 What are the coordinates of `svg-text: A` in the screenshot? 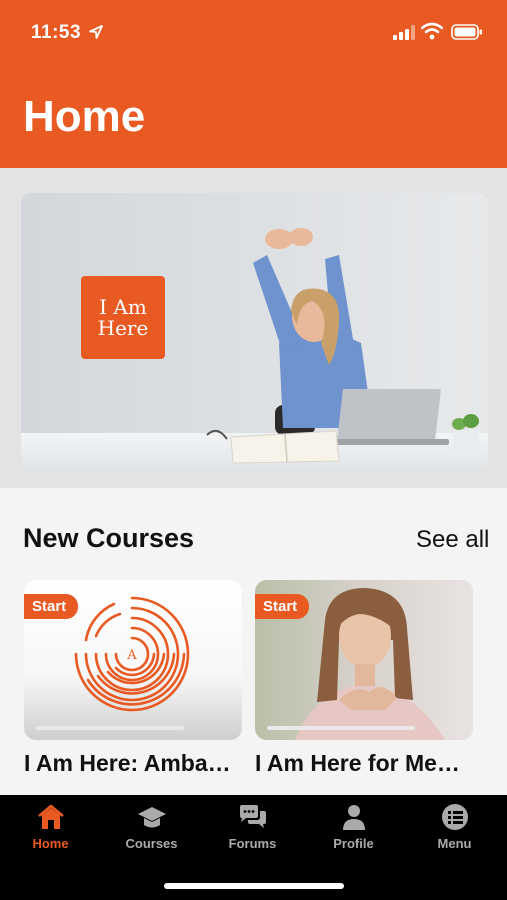 It's located at (131, 655).